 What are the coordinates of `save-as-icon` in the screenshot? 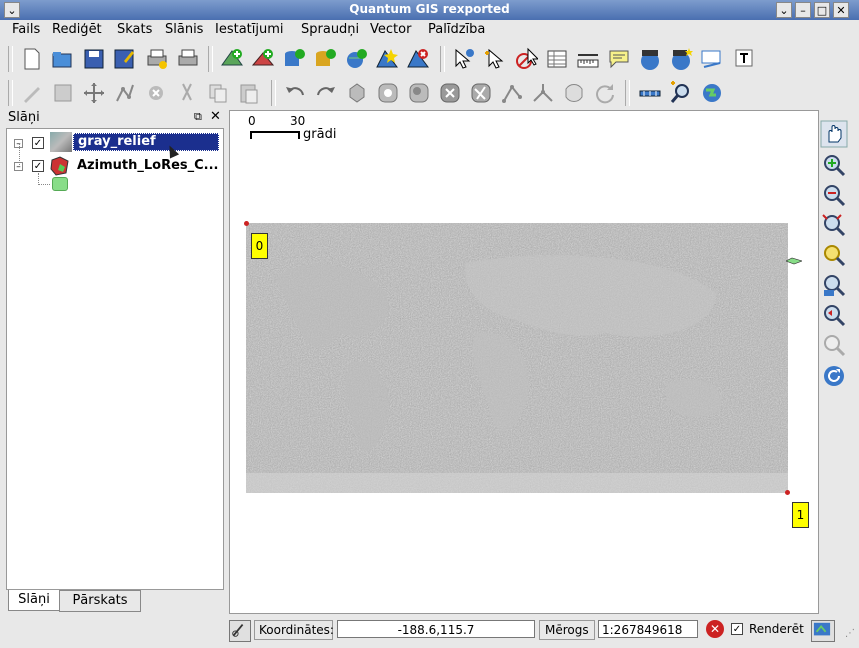 It's located at (124, 59).